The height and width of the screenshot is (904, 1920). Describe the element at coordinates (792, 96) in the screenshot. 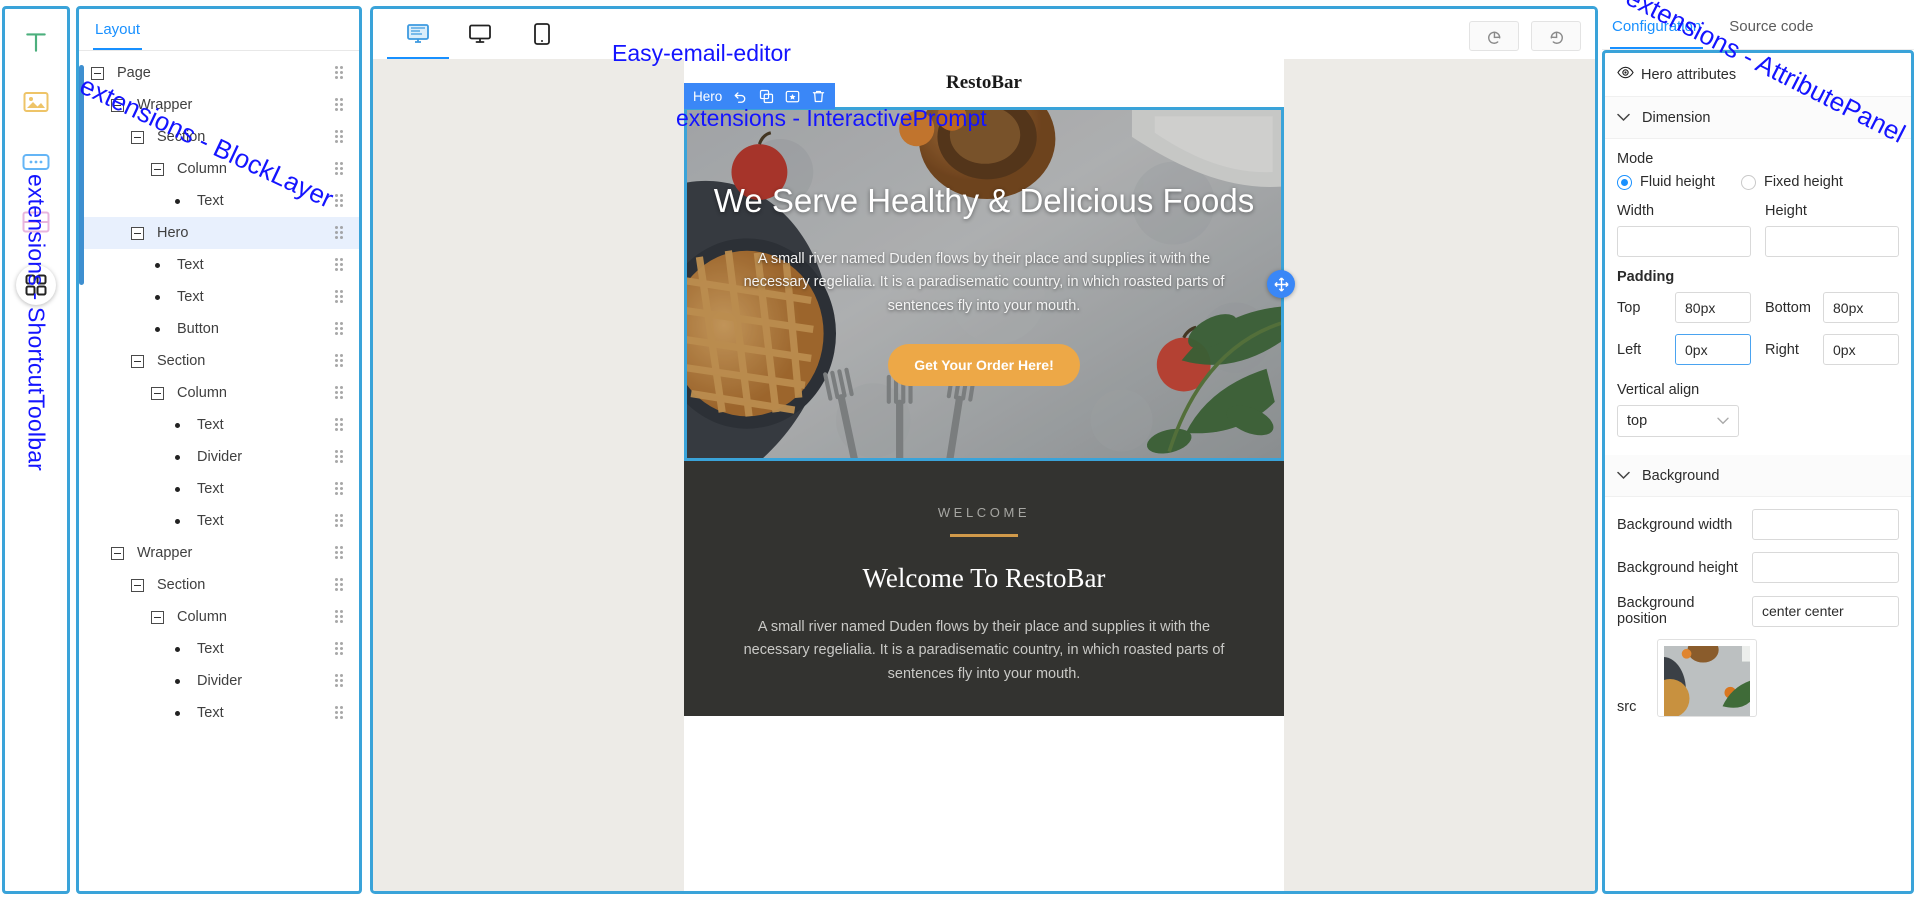

I see `add-to-favorites-icon` at that location.